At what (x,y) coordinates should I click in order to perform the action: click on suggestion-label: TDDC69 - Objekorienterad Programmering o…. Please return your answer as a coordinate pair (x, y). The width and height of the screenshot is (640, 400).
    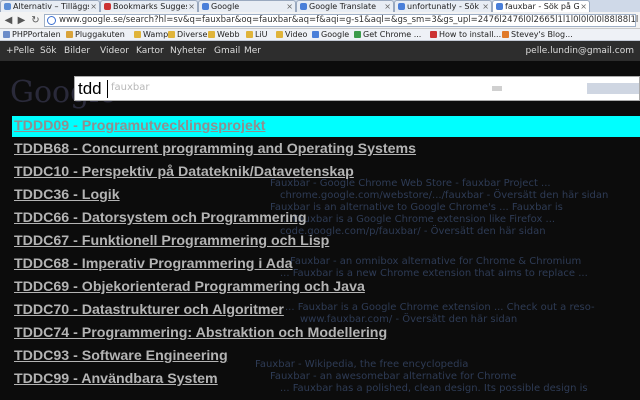
    Looking at the image, I should click on (189, 287).